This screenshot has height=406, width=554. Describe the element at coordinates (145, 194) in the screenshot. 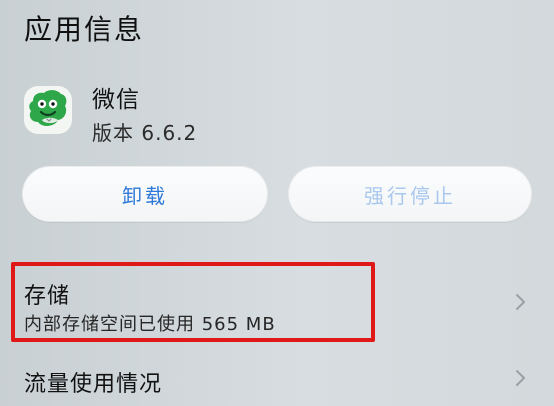

I see `uninstall-button: 卸载` at that location.